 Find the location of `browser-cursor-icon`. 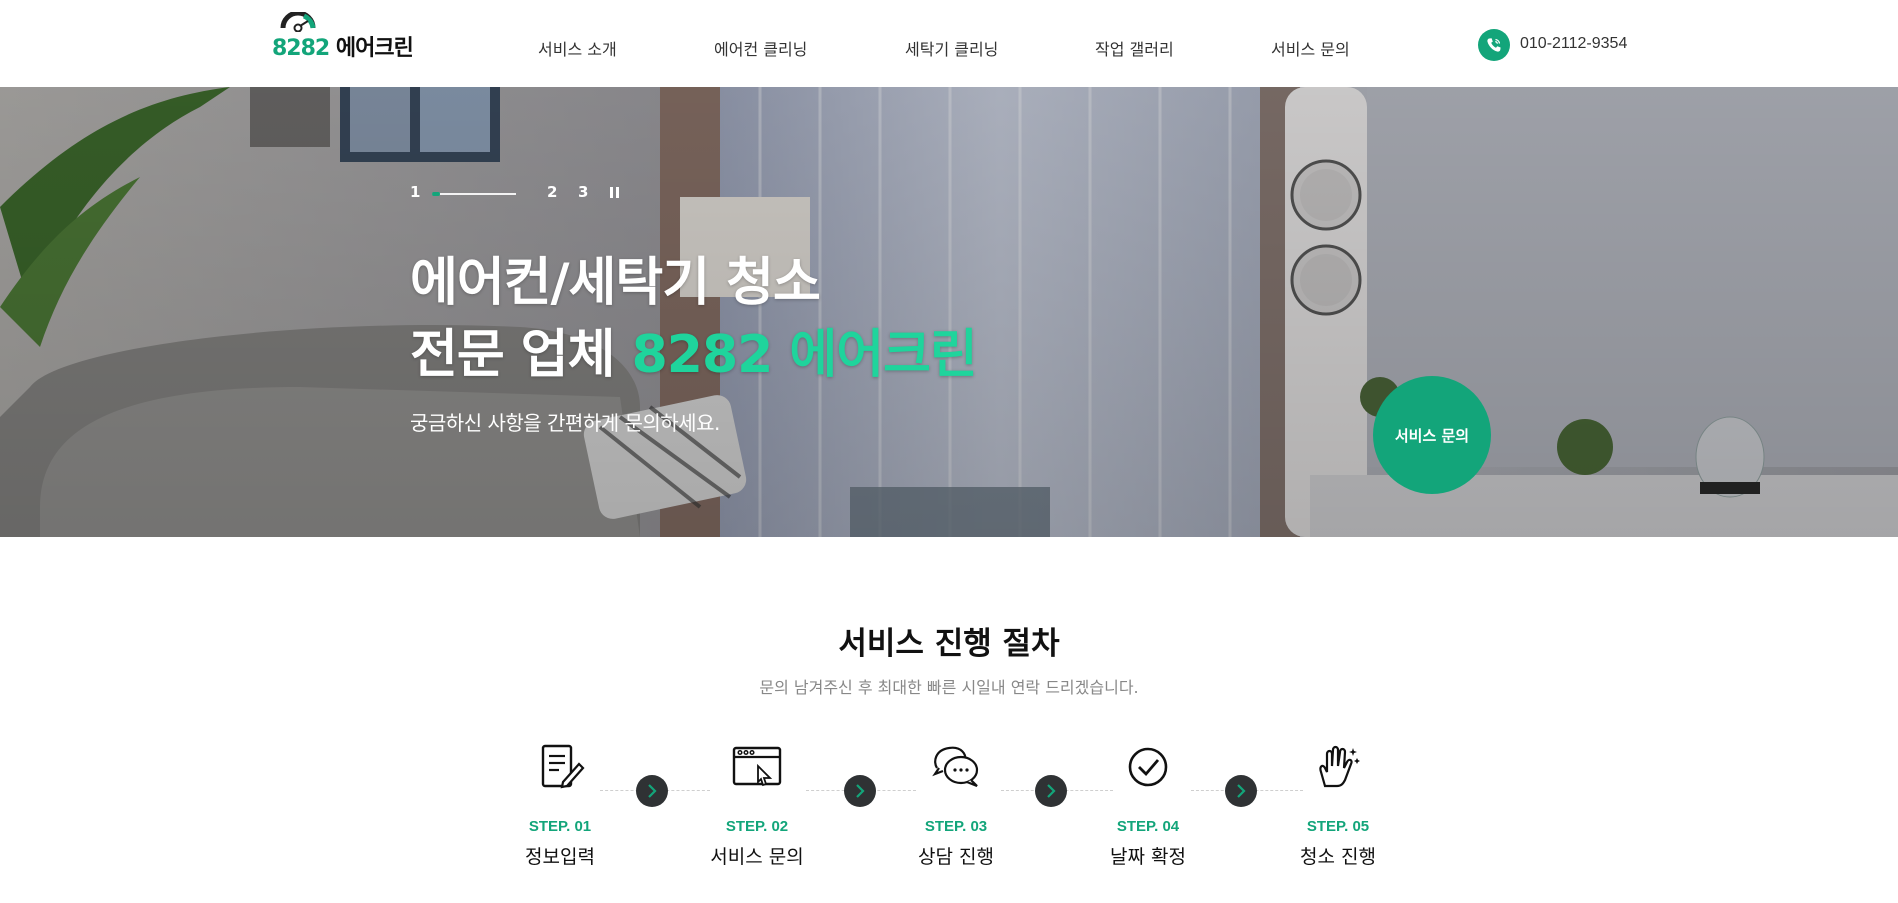

browser-cursor-icon is located at coordinates (757, 766).